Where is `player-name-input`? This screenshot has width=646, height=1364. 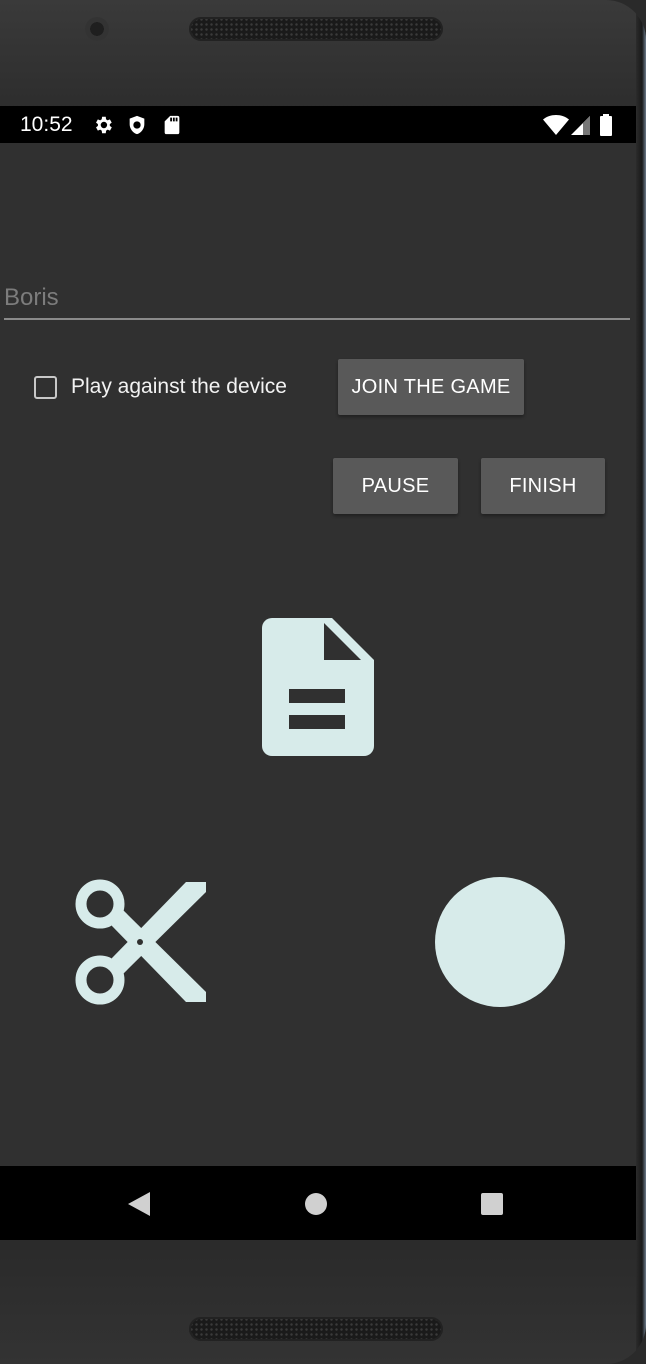 player-name-input is located at coordinates (317, 299).